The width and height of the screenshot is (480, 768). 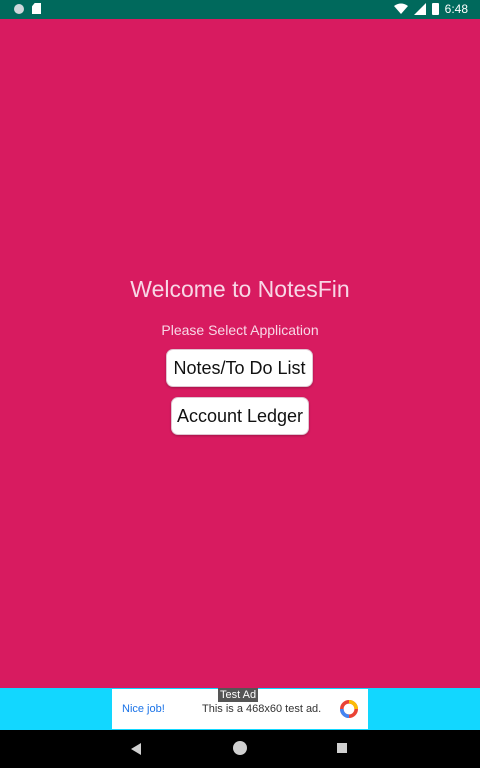 I want to click on account-ledger-button: Account Ledger, so click(x=240, y=416).